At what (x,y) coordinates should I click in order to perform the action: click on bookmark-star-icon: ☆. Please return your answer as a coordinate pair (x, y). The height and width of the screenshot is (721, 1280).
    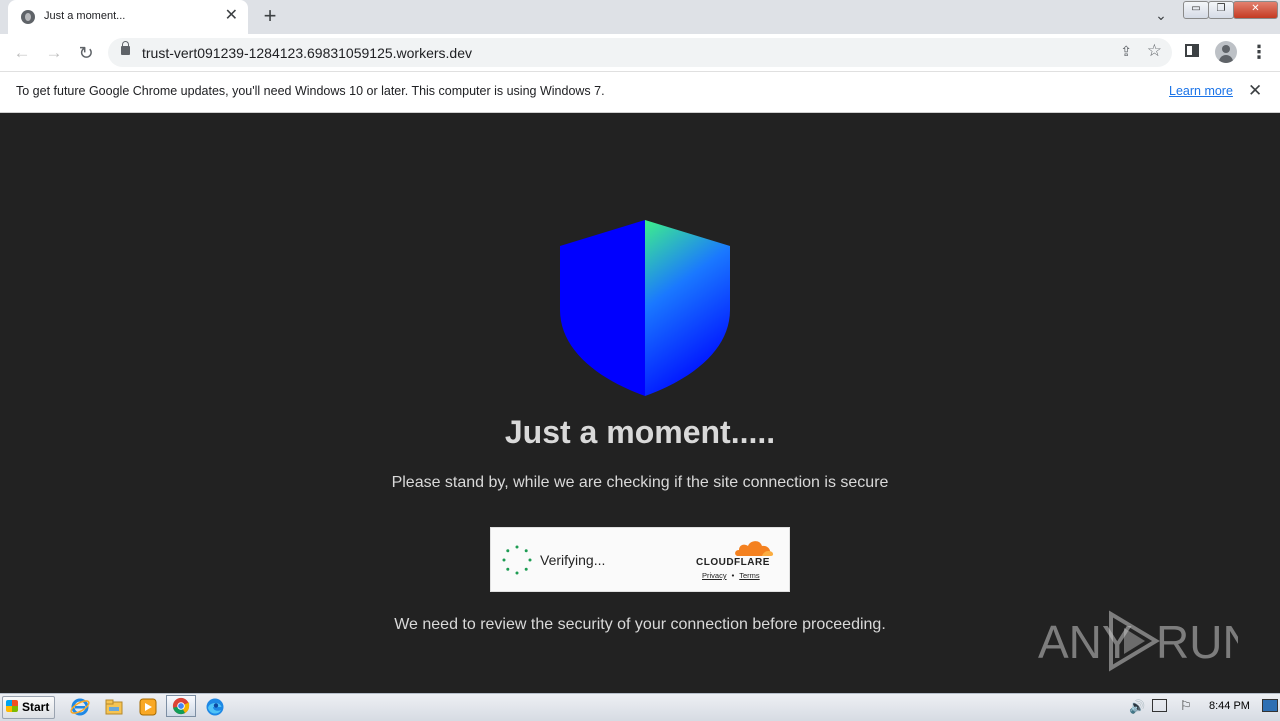
    Looking at the image, I should click on (1154, 51).